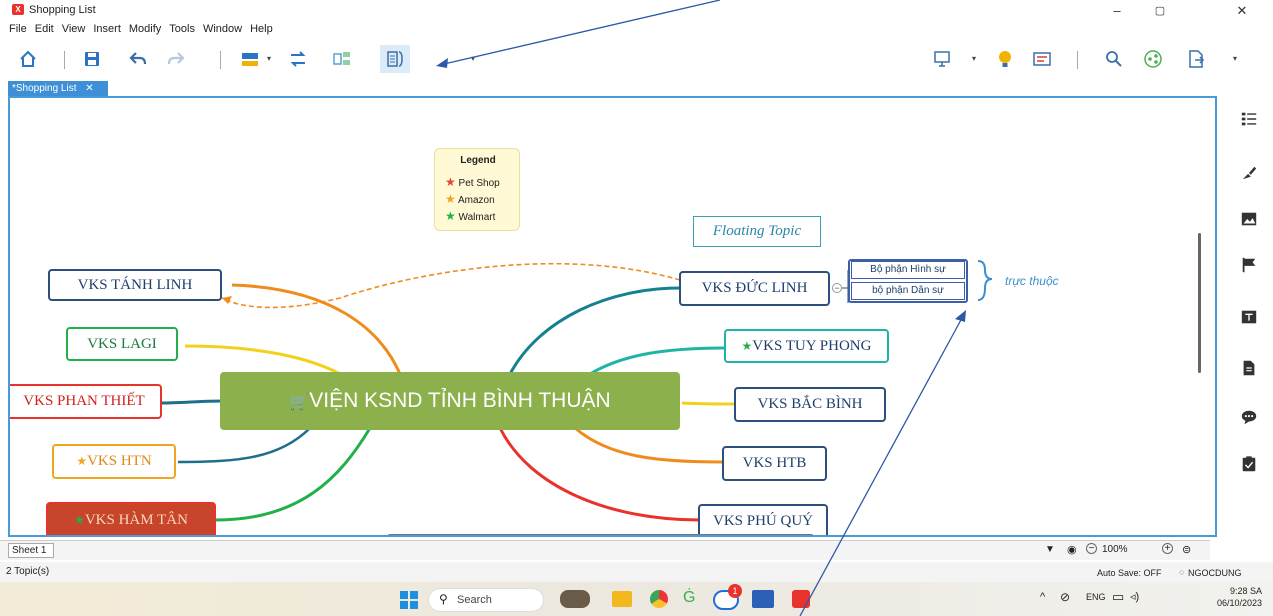 Image resolution: width=1273 pixels, height=616 pixels. Describe the element at coordinates (1153, 59) in the screenshot. I see `share-icon` at that location.